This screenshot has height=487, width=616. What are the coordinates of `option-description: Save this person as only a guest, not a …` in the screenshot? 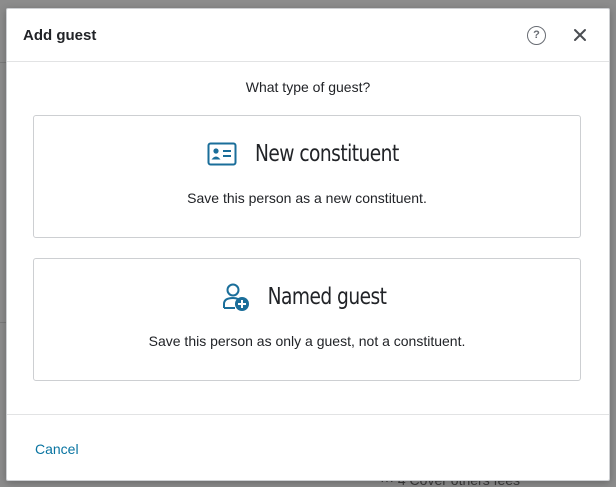 It's located at (307, 341).